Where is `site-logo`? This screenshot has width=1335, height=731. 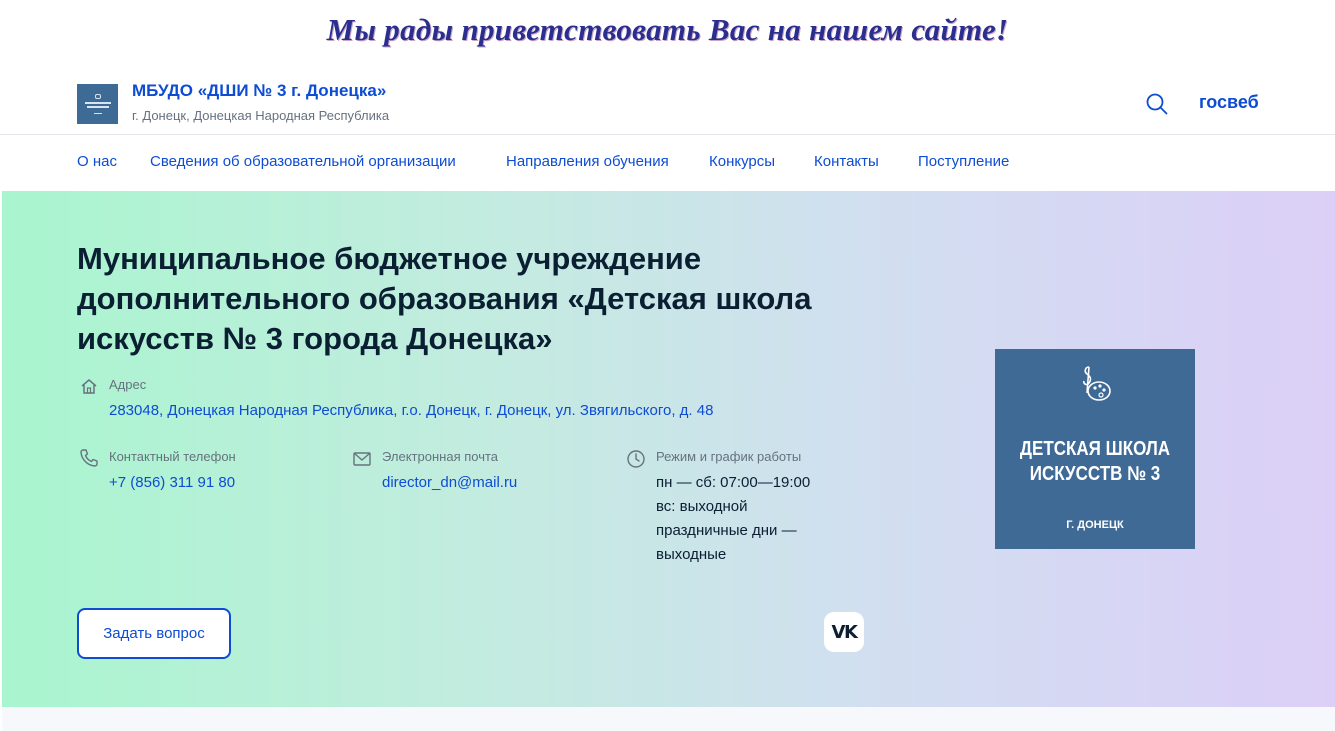 site-logo is located at coordinates (97, 104).